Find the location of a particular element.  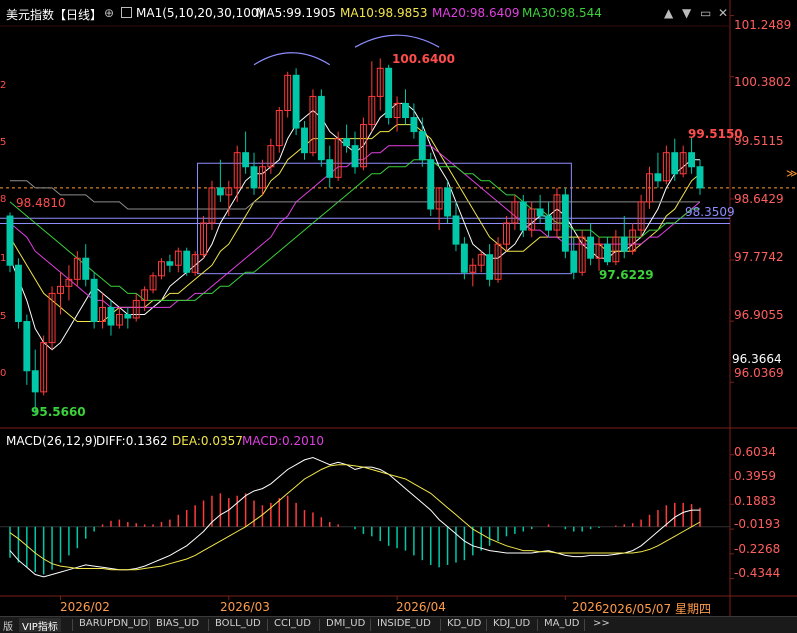

tab-barupdn: BARUPDN_UD is located at coordinates (113, 625).